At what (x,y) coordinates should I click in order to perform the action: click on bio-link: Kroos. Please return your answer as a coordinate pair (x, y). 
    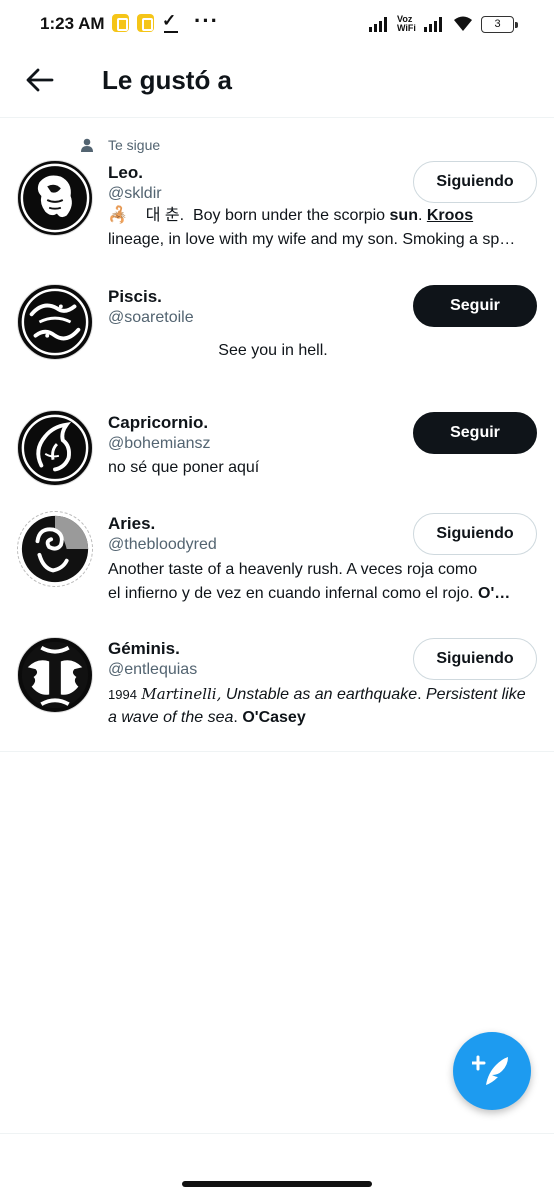
    Looking at the image, I should click on (450, 215).